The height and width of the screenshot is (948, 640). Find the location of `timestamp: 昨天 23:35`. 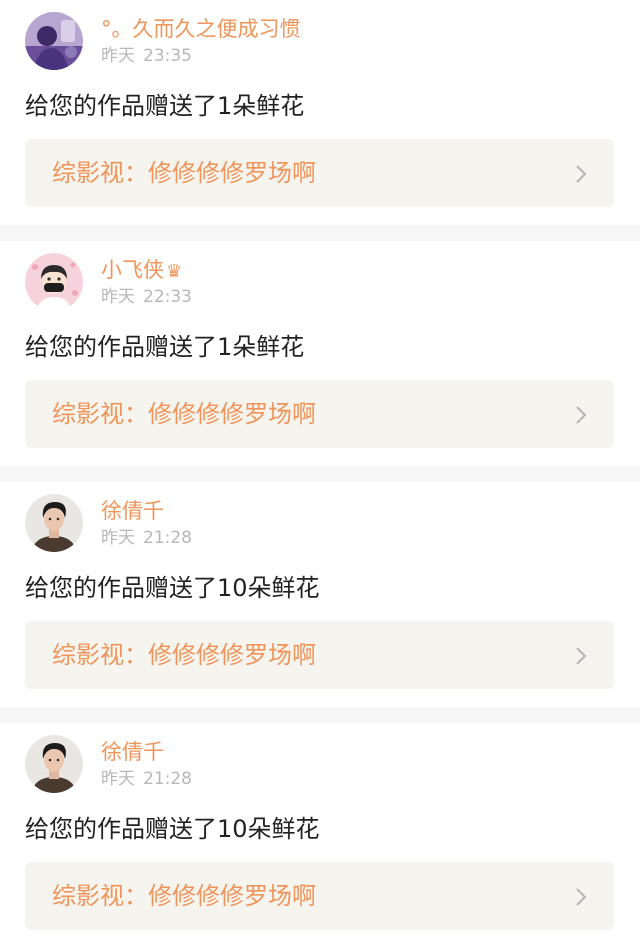

timestamp: 昨天 23:35 is located at coordinates (146, 56).